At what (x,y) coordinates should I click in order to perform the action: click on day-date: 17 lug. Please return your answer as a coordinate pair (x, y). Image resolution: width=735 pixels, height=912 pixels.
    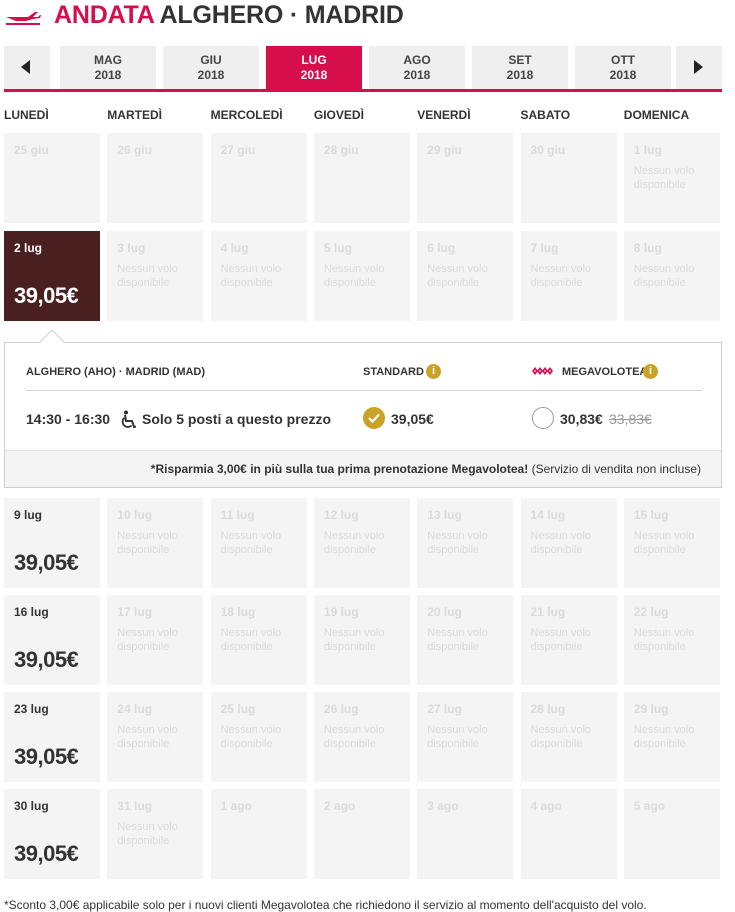
    Looking at the image, I should click on (134, 612).